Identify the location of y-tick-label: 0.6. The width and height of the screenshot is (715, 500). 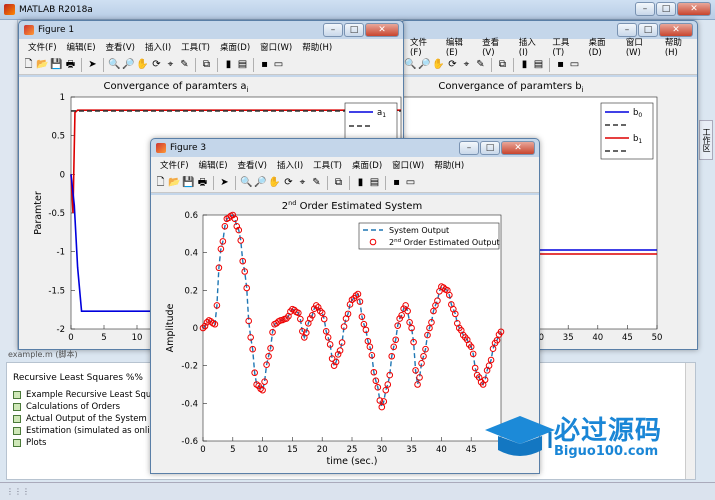
(191, 216).